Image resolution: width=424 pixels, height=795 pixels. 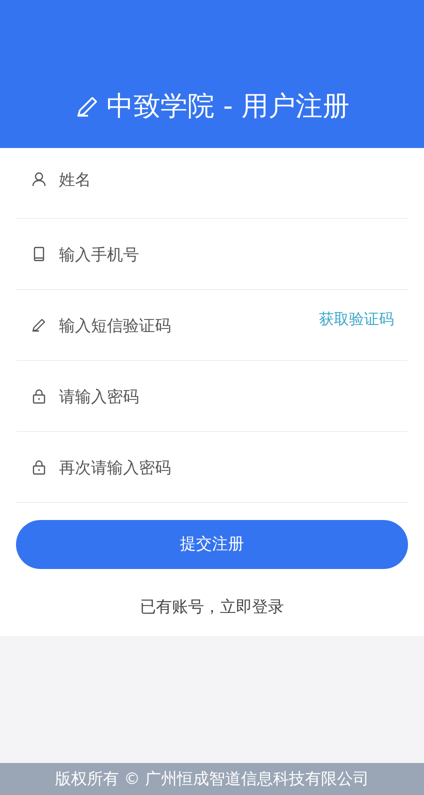 What do you see at coordinates (225, 254) in the screenshot?
I see `input-field: 输入手机号` at bounding box center [225, 254].